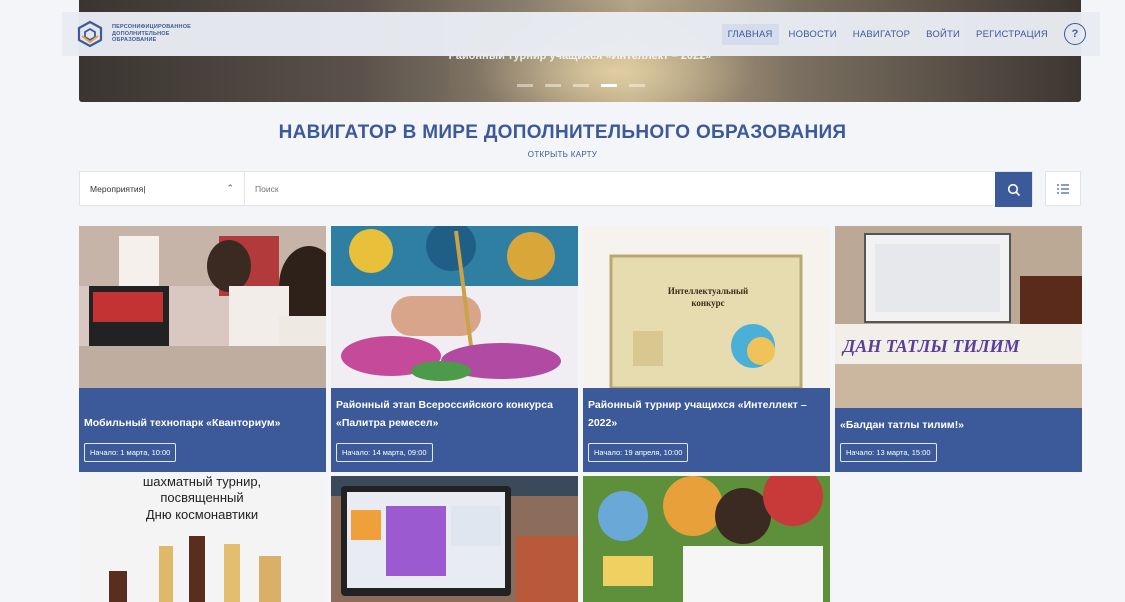 This screenshot has width=1125, height=602. I want to click on card-title: «Балдан татлы тилим!», so click(902, 425).